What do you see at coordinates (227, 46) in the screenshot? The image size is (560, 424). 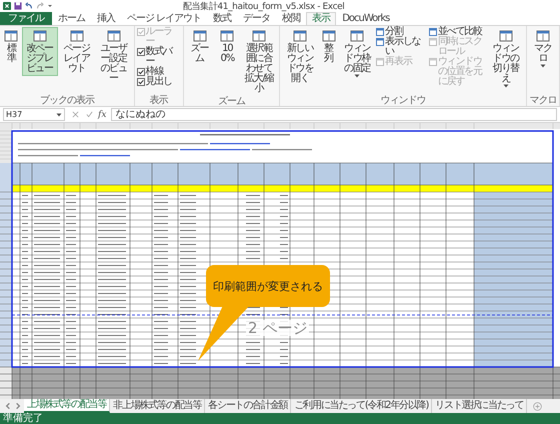 I see `ribbon-button: 100%` at bounding box center [227, 46].